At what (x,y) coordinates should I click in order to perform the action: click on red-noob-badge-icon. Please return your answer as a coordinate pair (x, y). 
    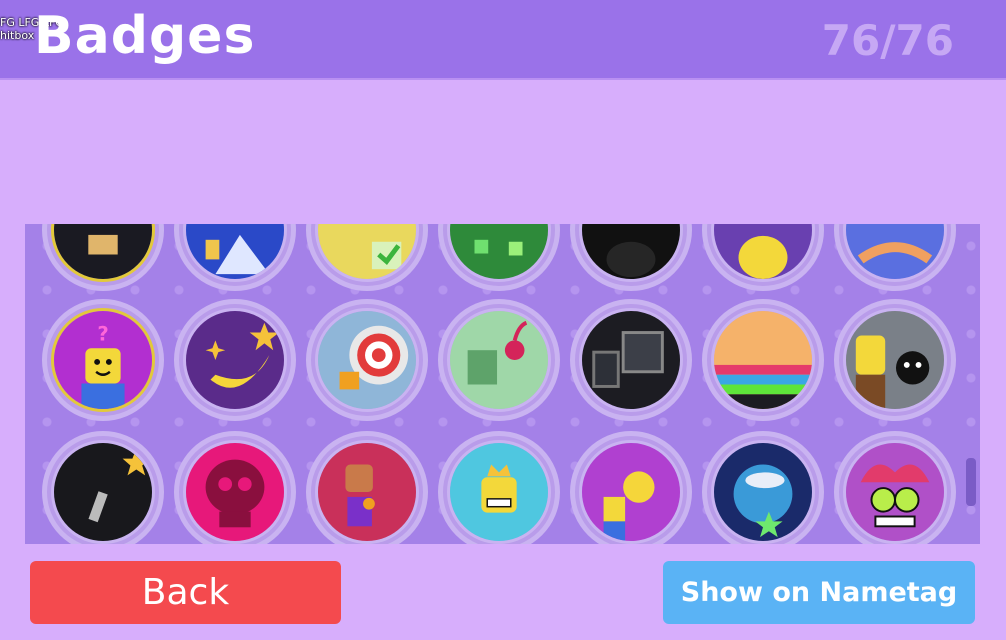
    Looking at the image, I should click on (367, 490).